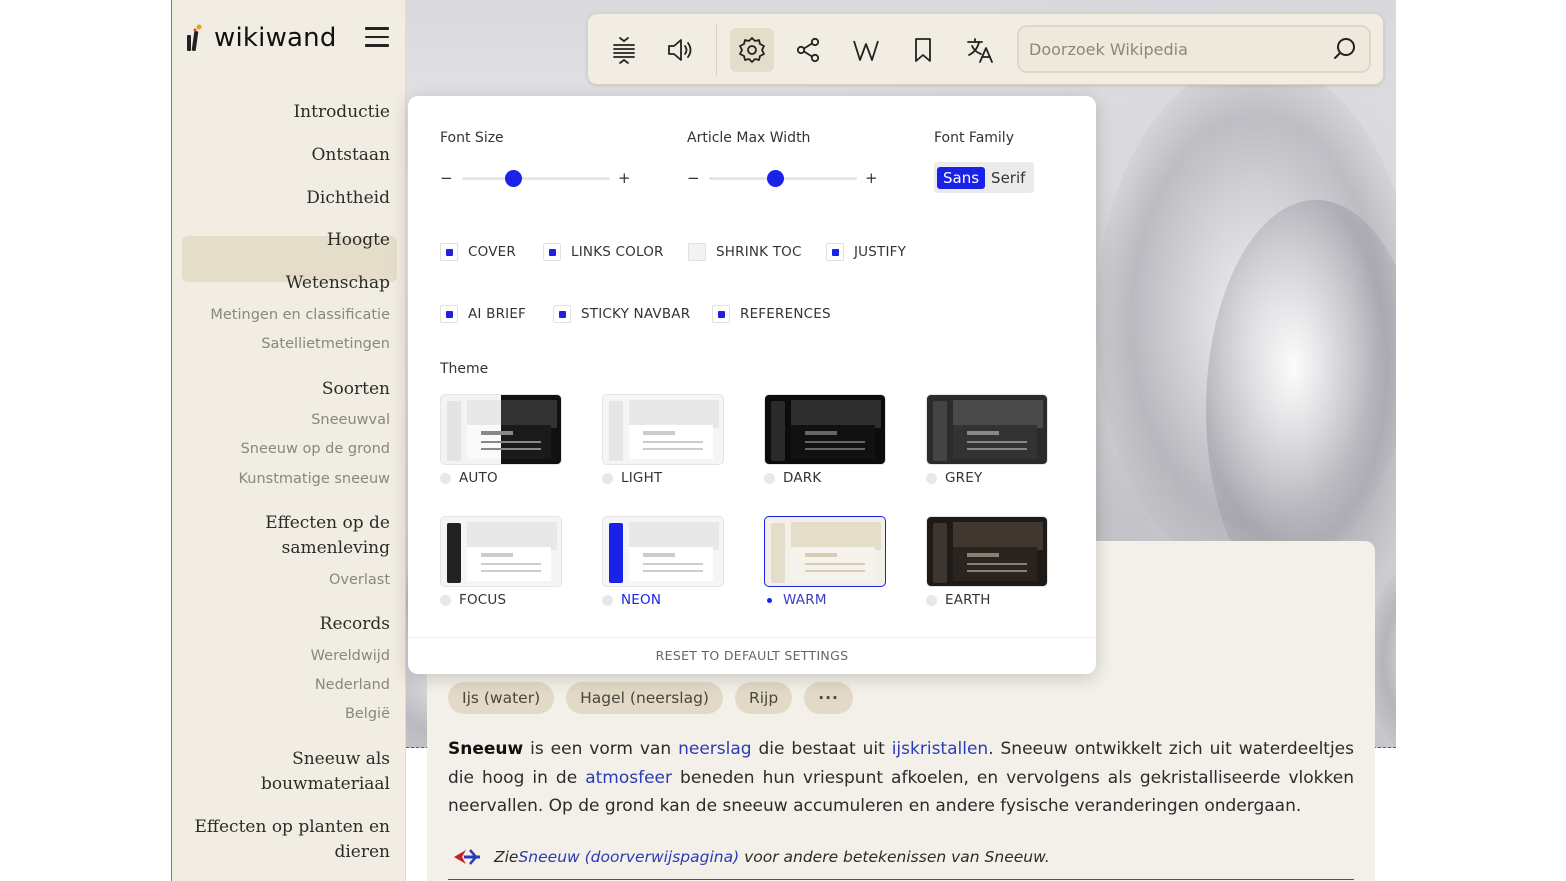 The image size is (1566, 881). What do you see at coordinates (771, 314) in the screenshot?
I see `toggle-references: REFERENCES` at bounding box center [771, 314].